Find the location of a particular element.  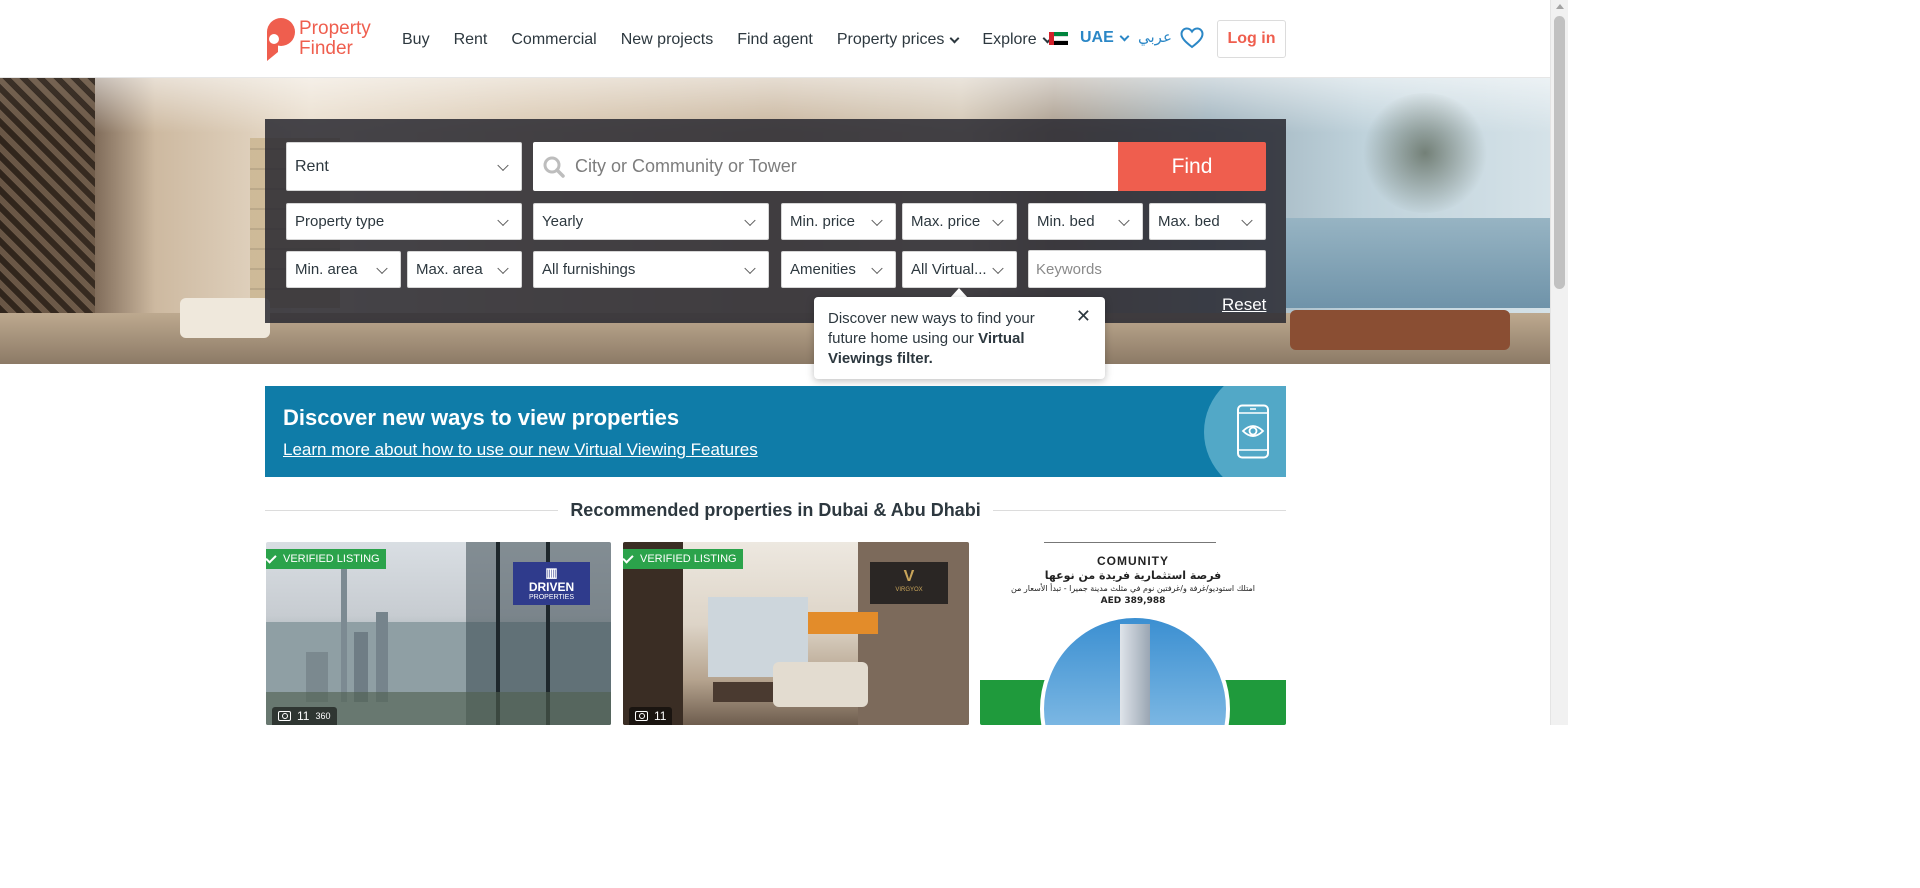

agency-logo: ▥ DRIVEN PROPERTIES is located at coordinates (551, 583).